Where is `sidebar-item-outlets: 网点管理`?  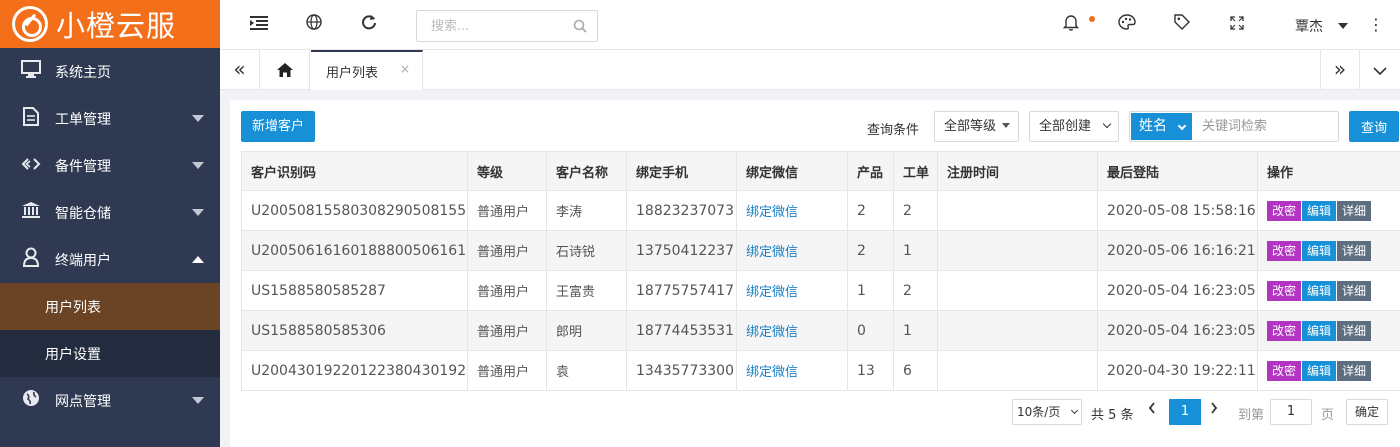 sidebar-item-outlets: 网点管理 is located at coordinates (110, 400).